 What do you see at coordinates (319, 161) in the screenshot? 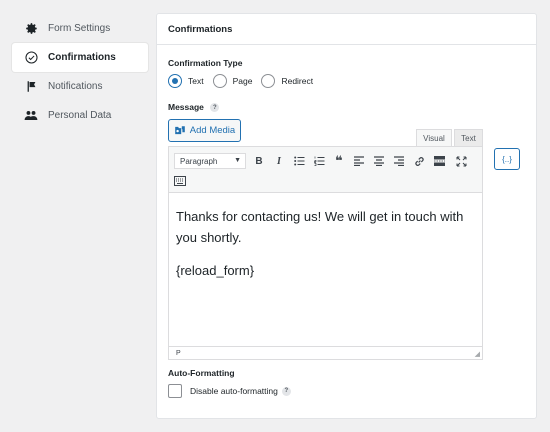
I see `numbered-list-icon` at bounding box center [319, 161].